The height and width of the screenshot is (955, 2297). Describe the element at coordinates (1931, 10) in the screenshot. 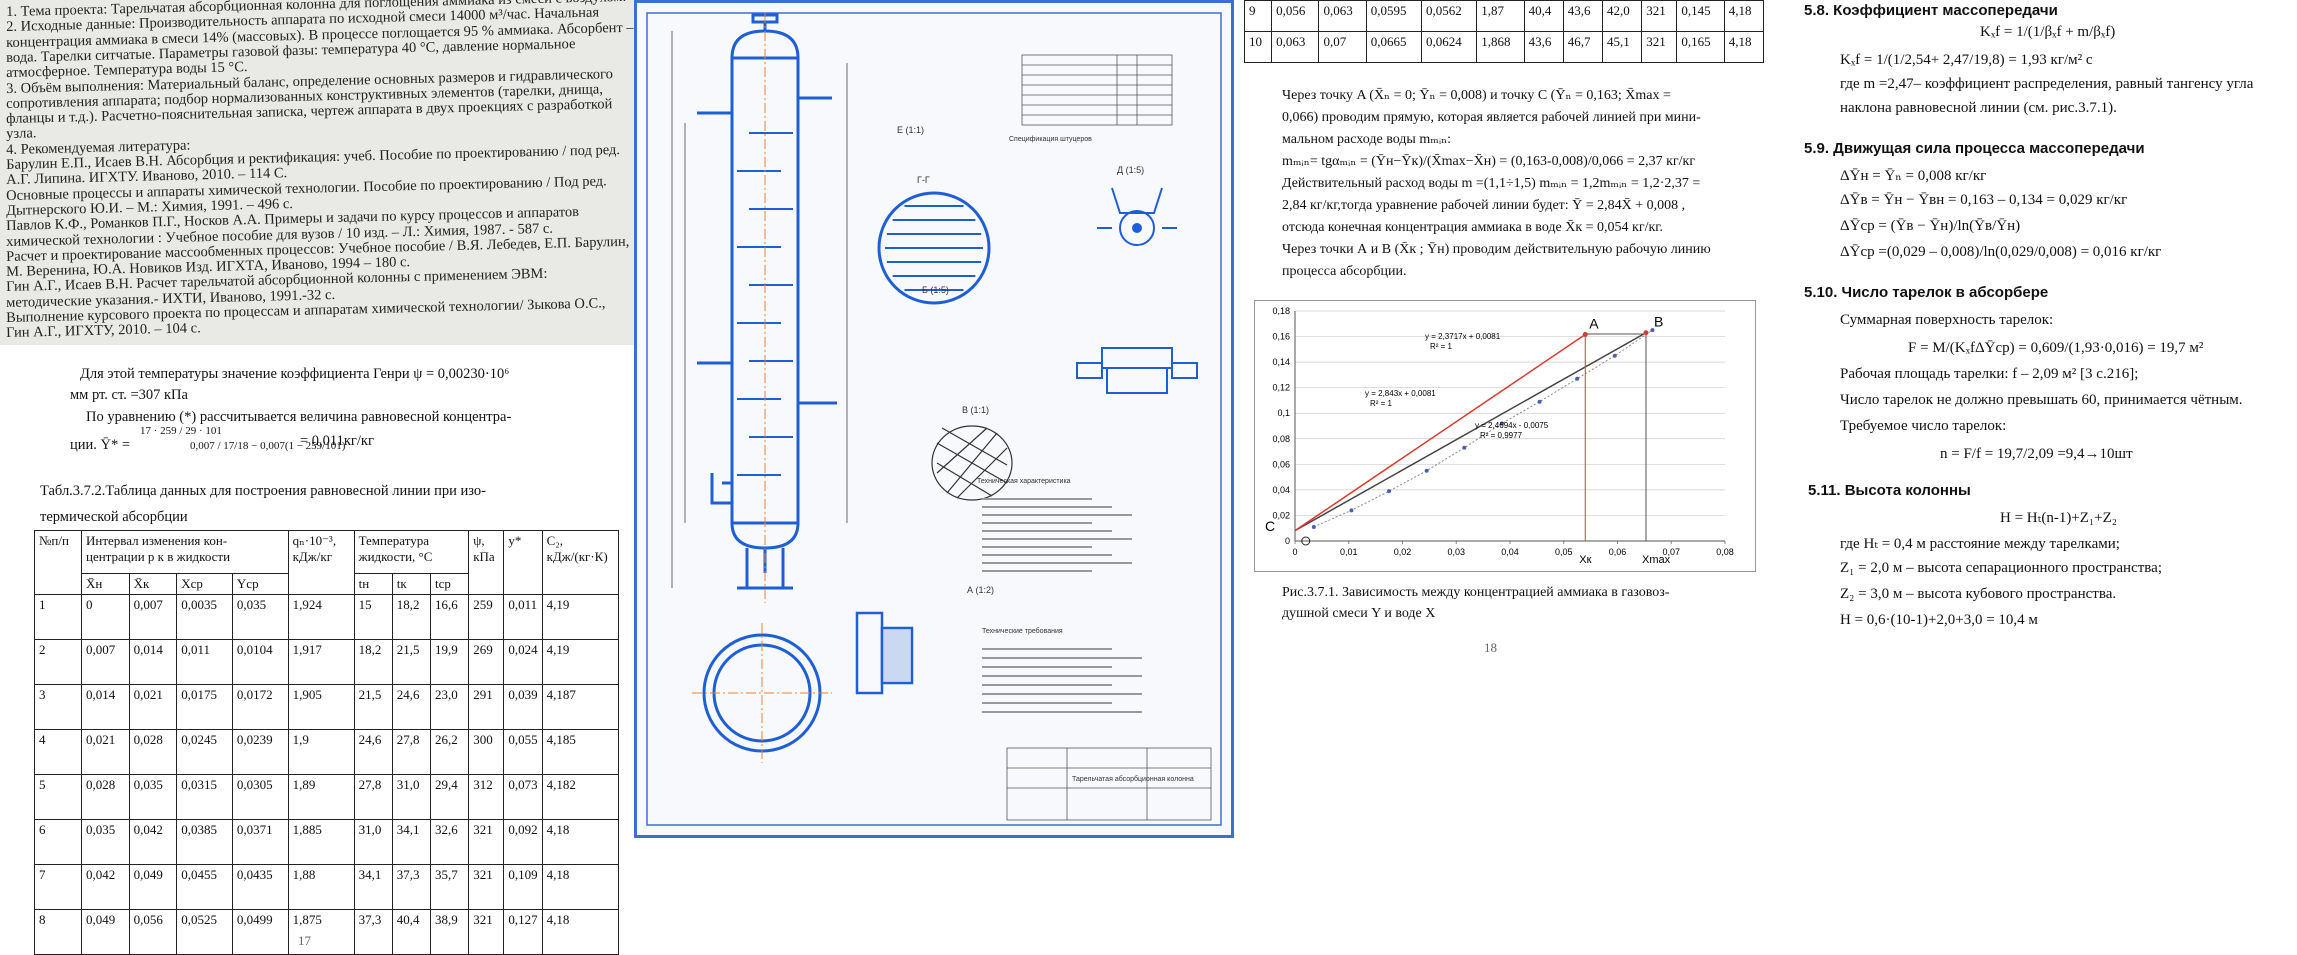

I see `section-5-8-title: 5.8. Коэффициент массопередачи` at that location.